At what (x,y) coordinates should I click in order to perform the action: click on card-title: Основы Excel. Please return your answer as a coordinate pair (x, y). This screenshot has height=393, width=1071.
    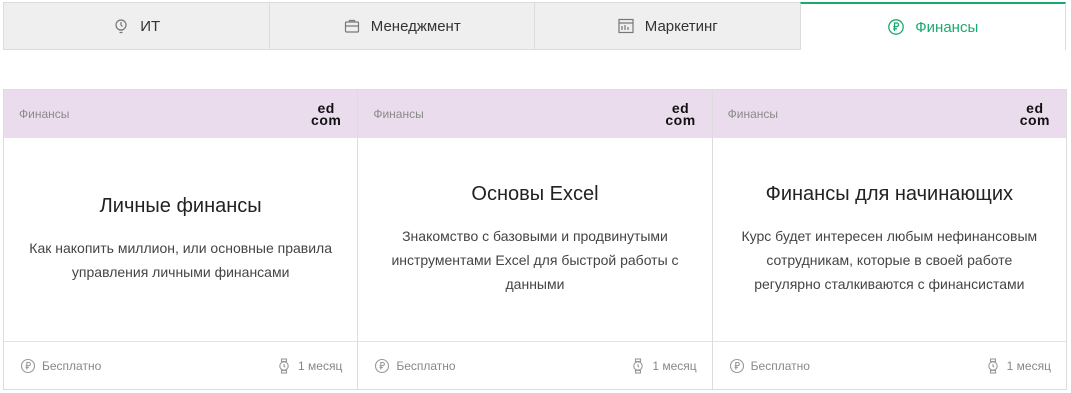
    Looking at the image, I should click on (535, 194).